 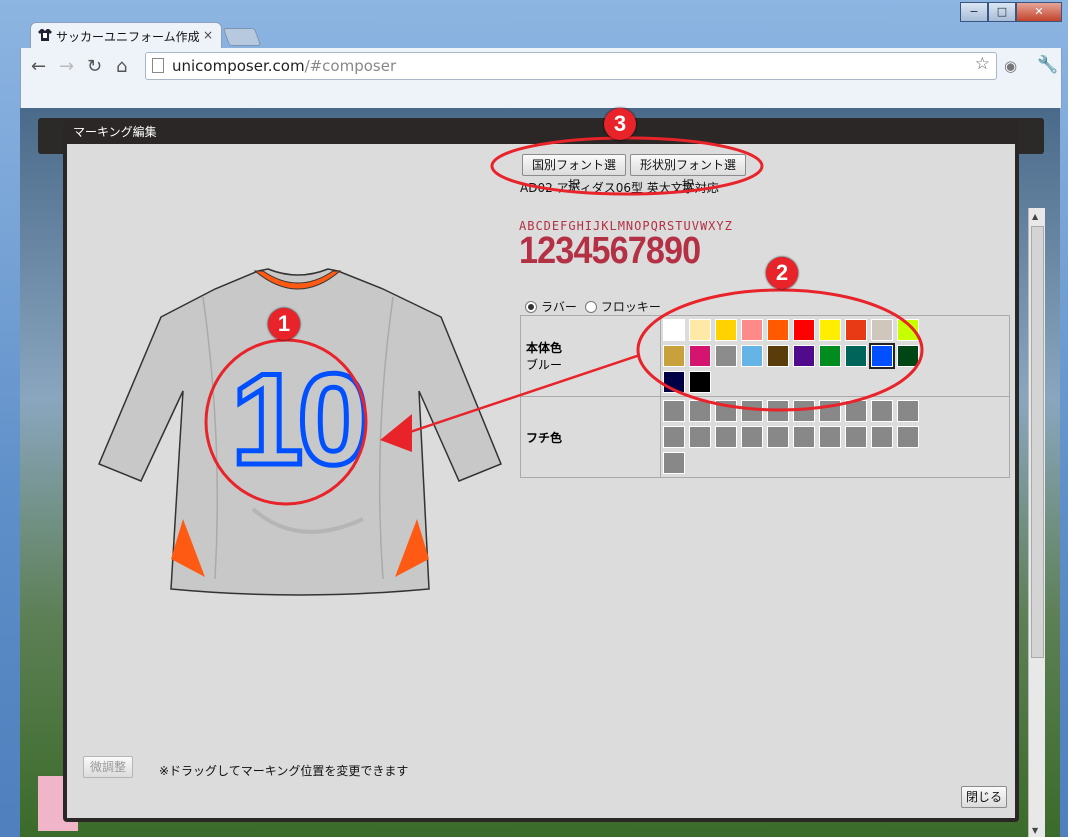 I want to click on tab-strip: サッカーユニフォーム作成 × − □ ✕, so click(x=534, y=24).